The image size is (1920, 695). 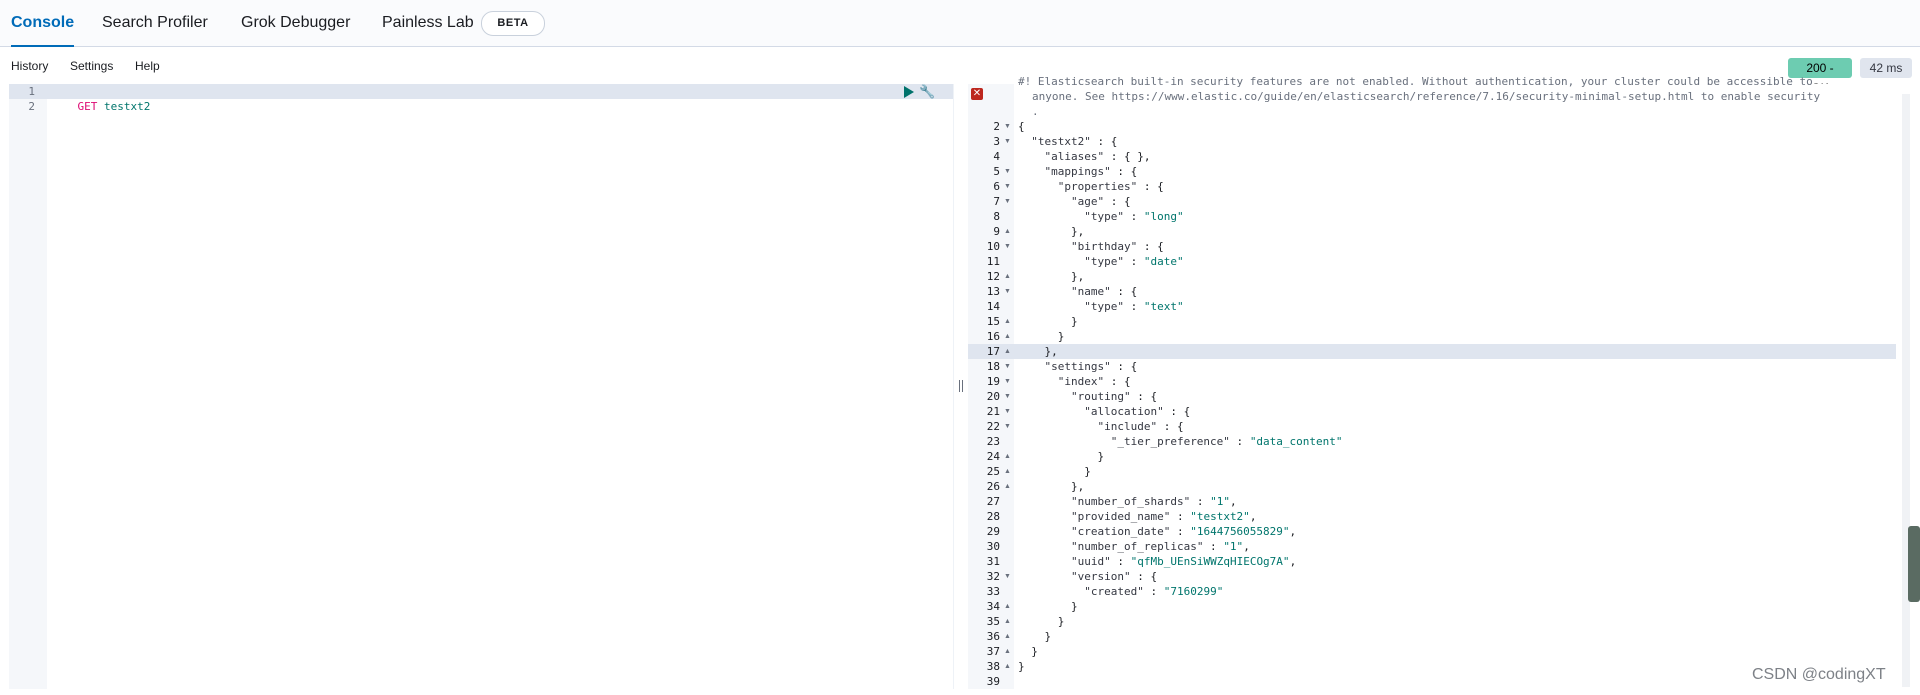 I want to click on line-number: 3, so click(x=996, y=141).